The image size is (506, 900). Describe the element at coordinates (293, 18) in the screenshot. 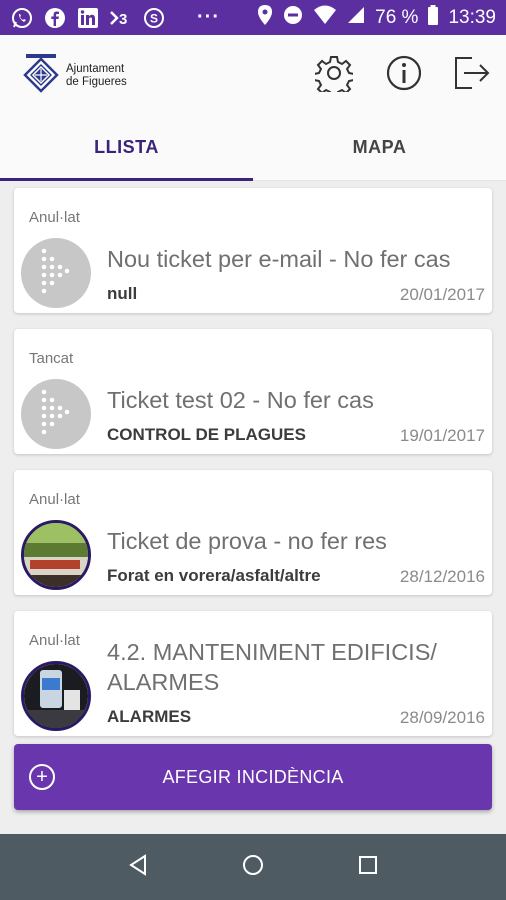

I see `dnd-icon` at that location.